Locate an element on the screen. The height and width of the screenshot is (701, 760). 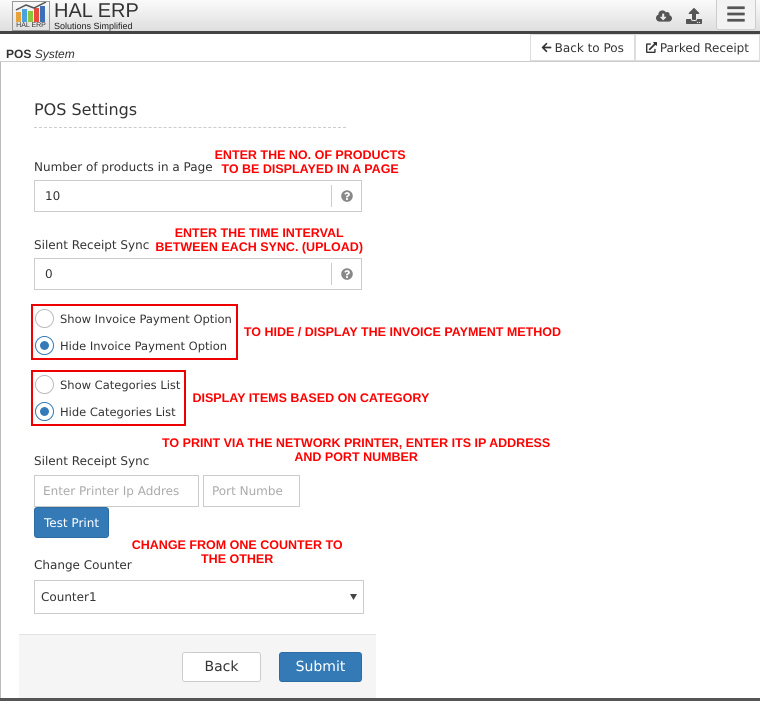
toolbar-button: Parked Receipt is located at coordinates (697, 47).